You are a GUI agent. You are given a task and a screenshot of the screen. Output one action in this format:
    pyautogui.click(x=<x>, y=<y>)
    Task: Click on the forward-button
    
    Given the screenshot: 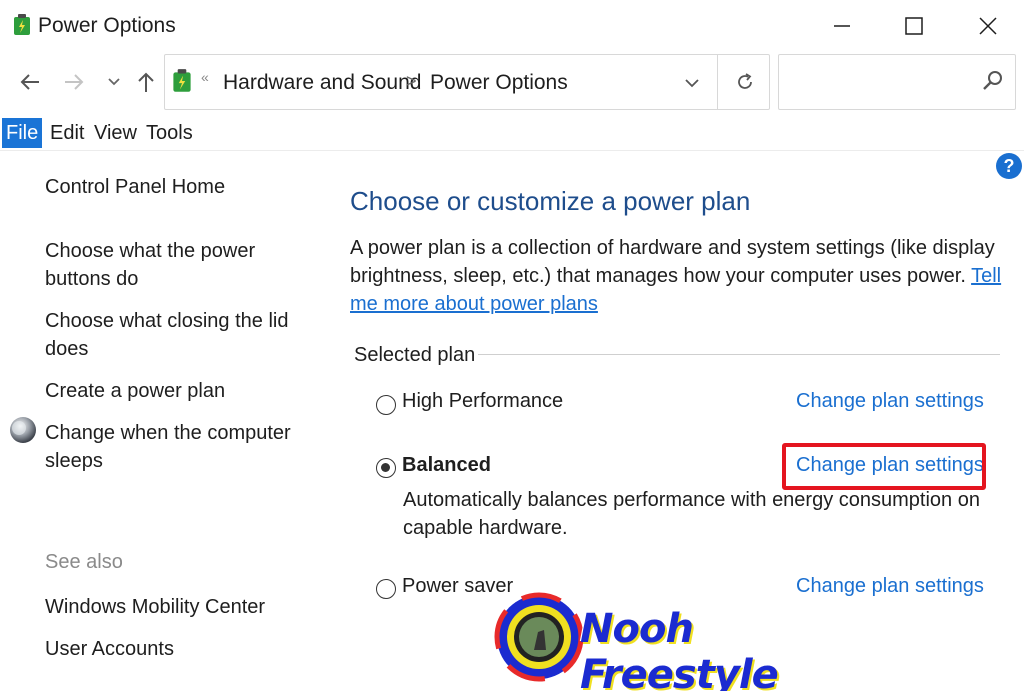 What is the action you would take?
    pyautogui.click(x=74, y=82)
    